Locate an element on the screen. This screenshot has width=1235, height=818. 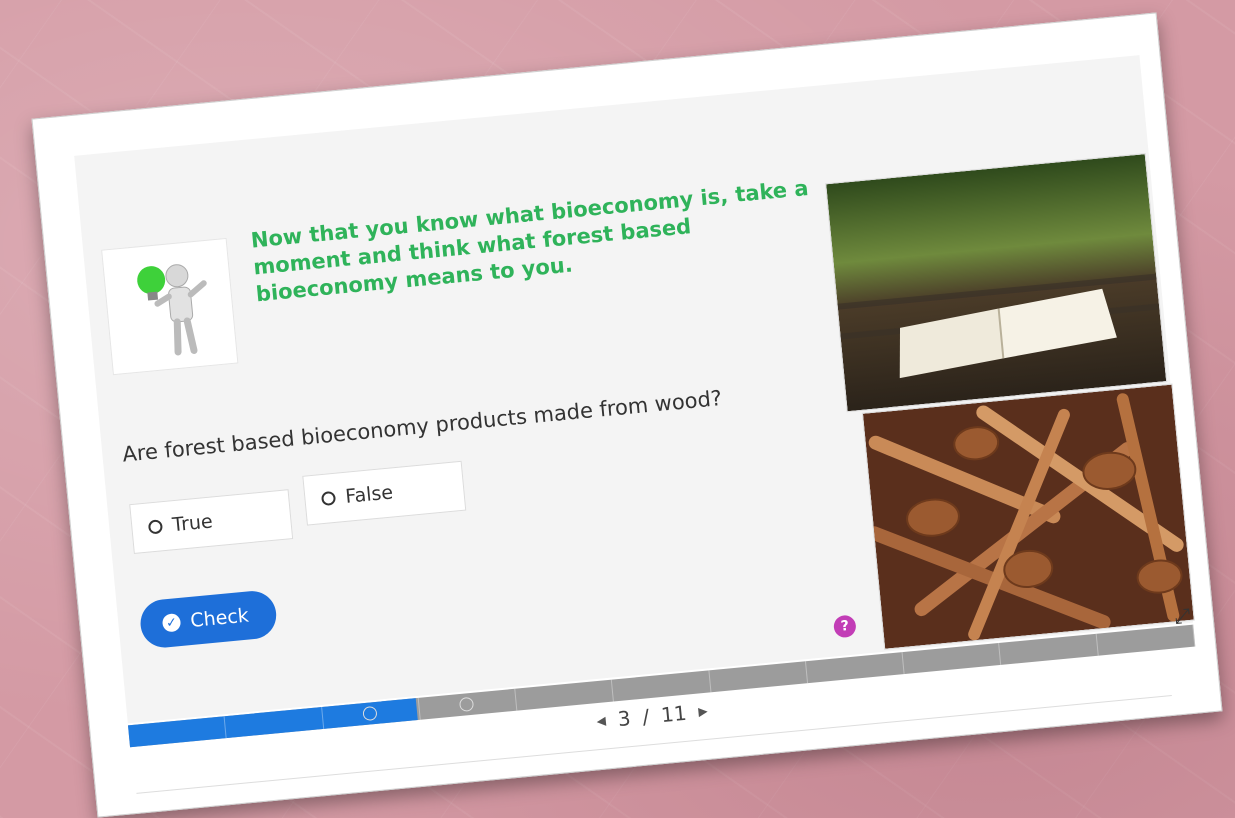
check-button-label: Check is located at coordinates (219, 618).